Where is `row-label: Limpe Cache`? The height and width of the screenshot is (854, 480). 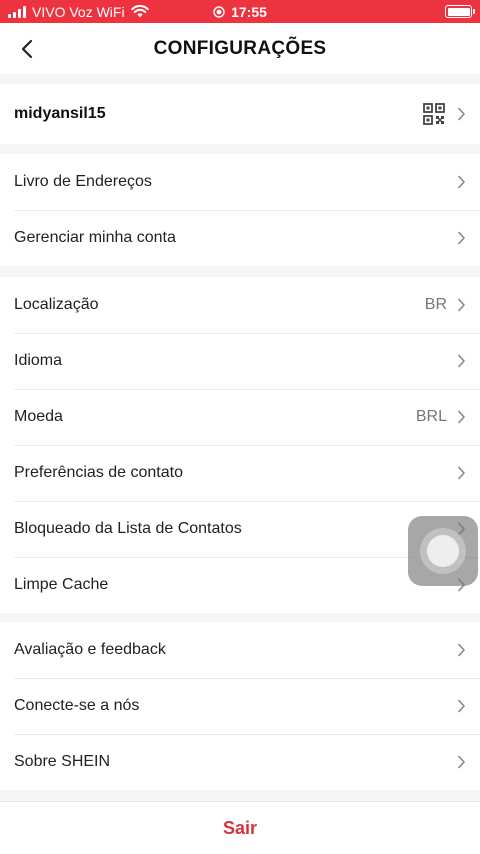
row-label: Limpe Cache is located at coordinates (61, 584).